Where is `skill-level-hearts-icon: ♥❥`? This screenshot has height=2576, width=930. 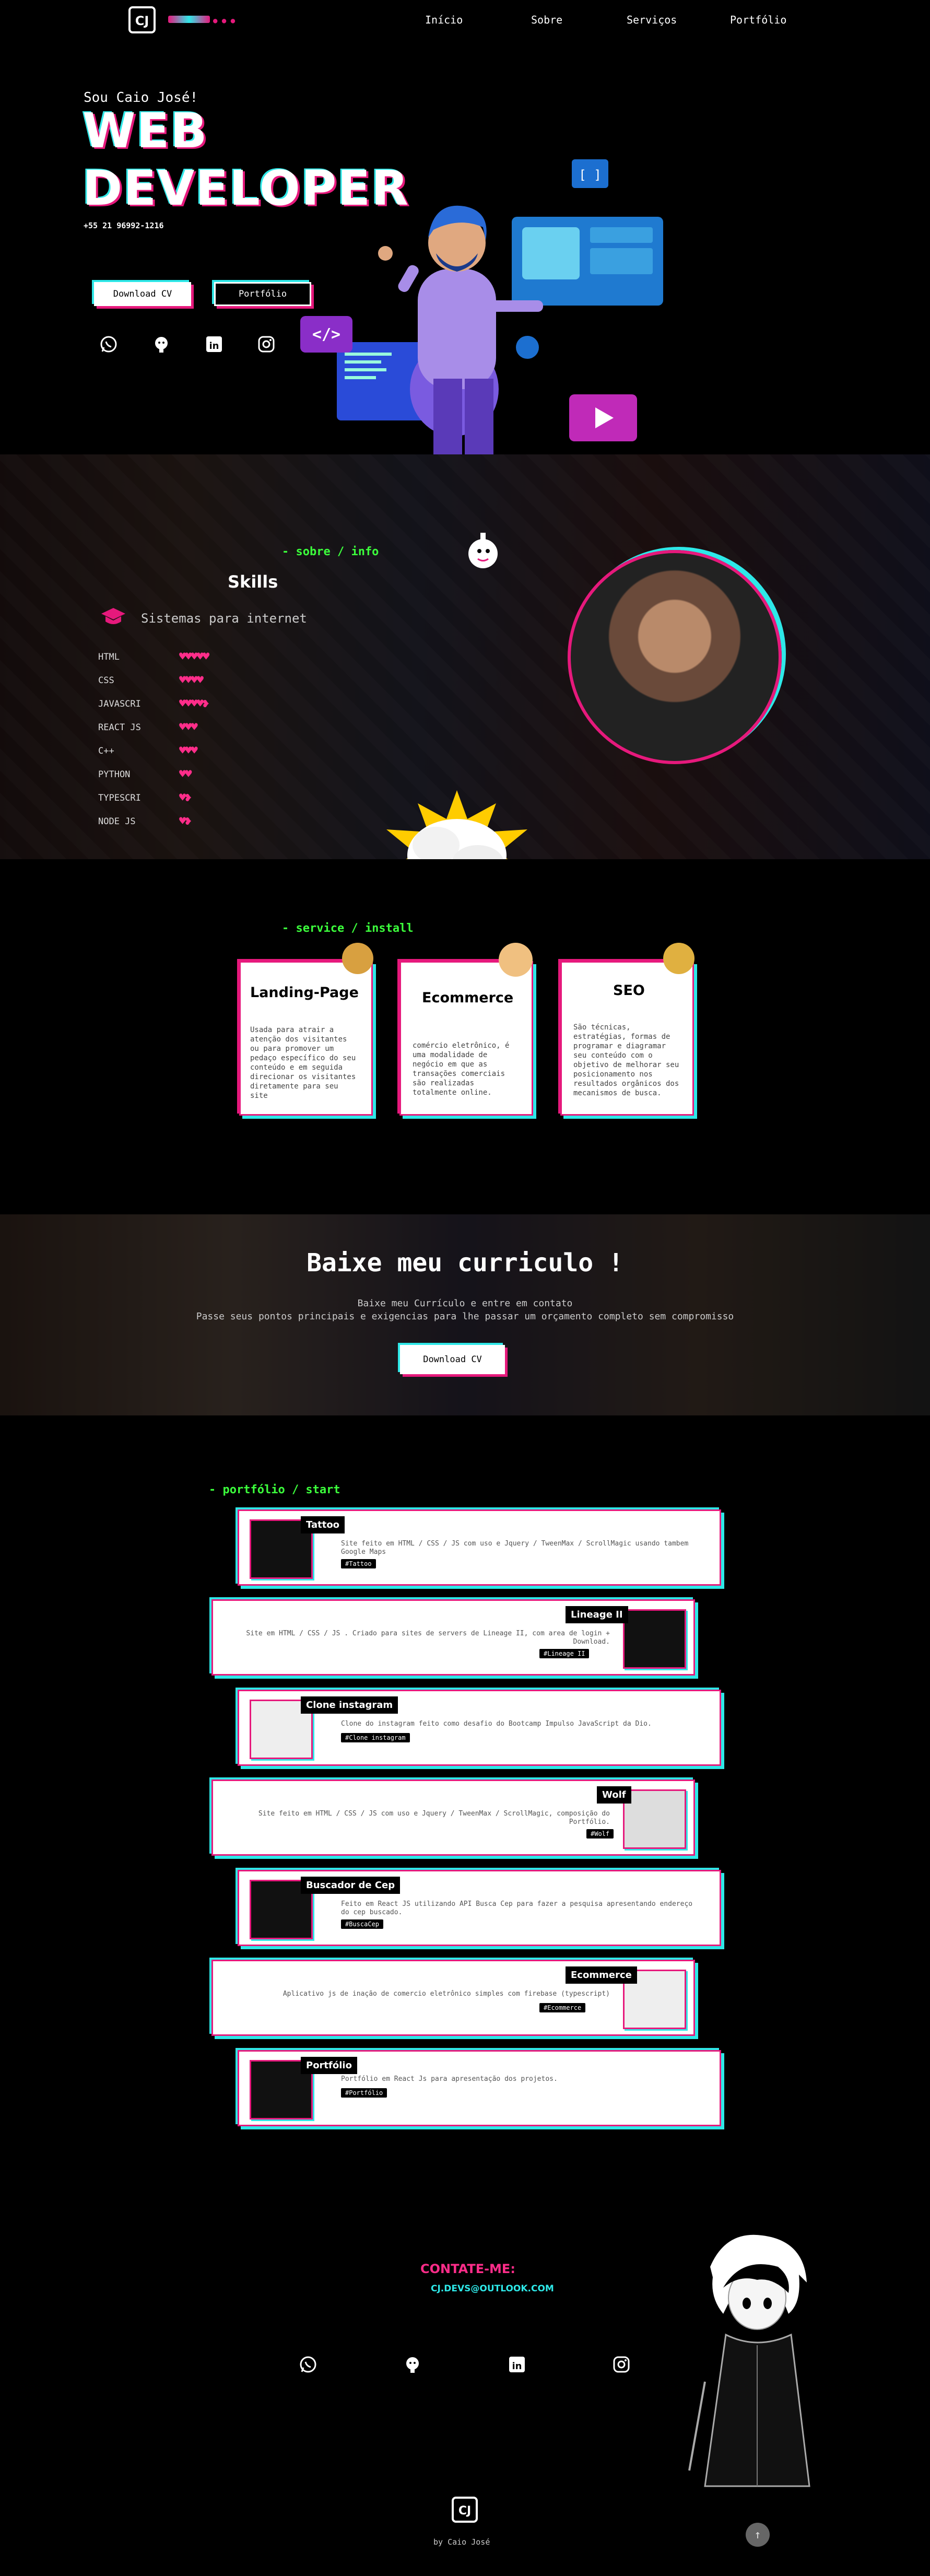
skill-level-hearts-icon: ♥❥ is located at coordinates (185, 821).